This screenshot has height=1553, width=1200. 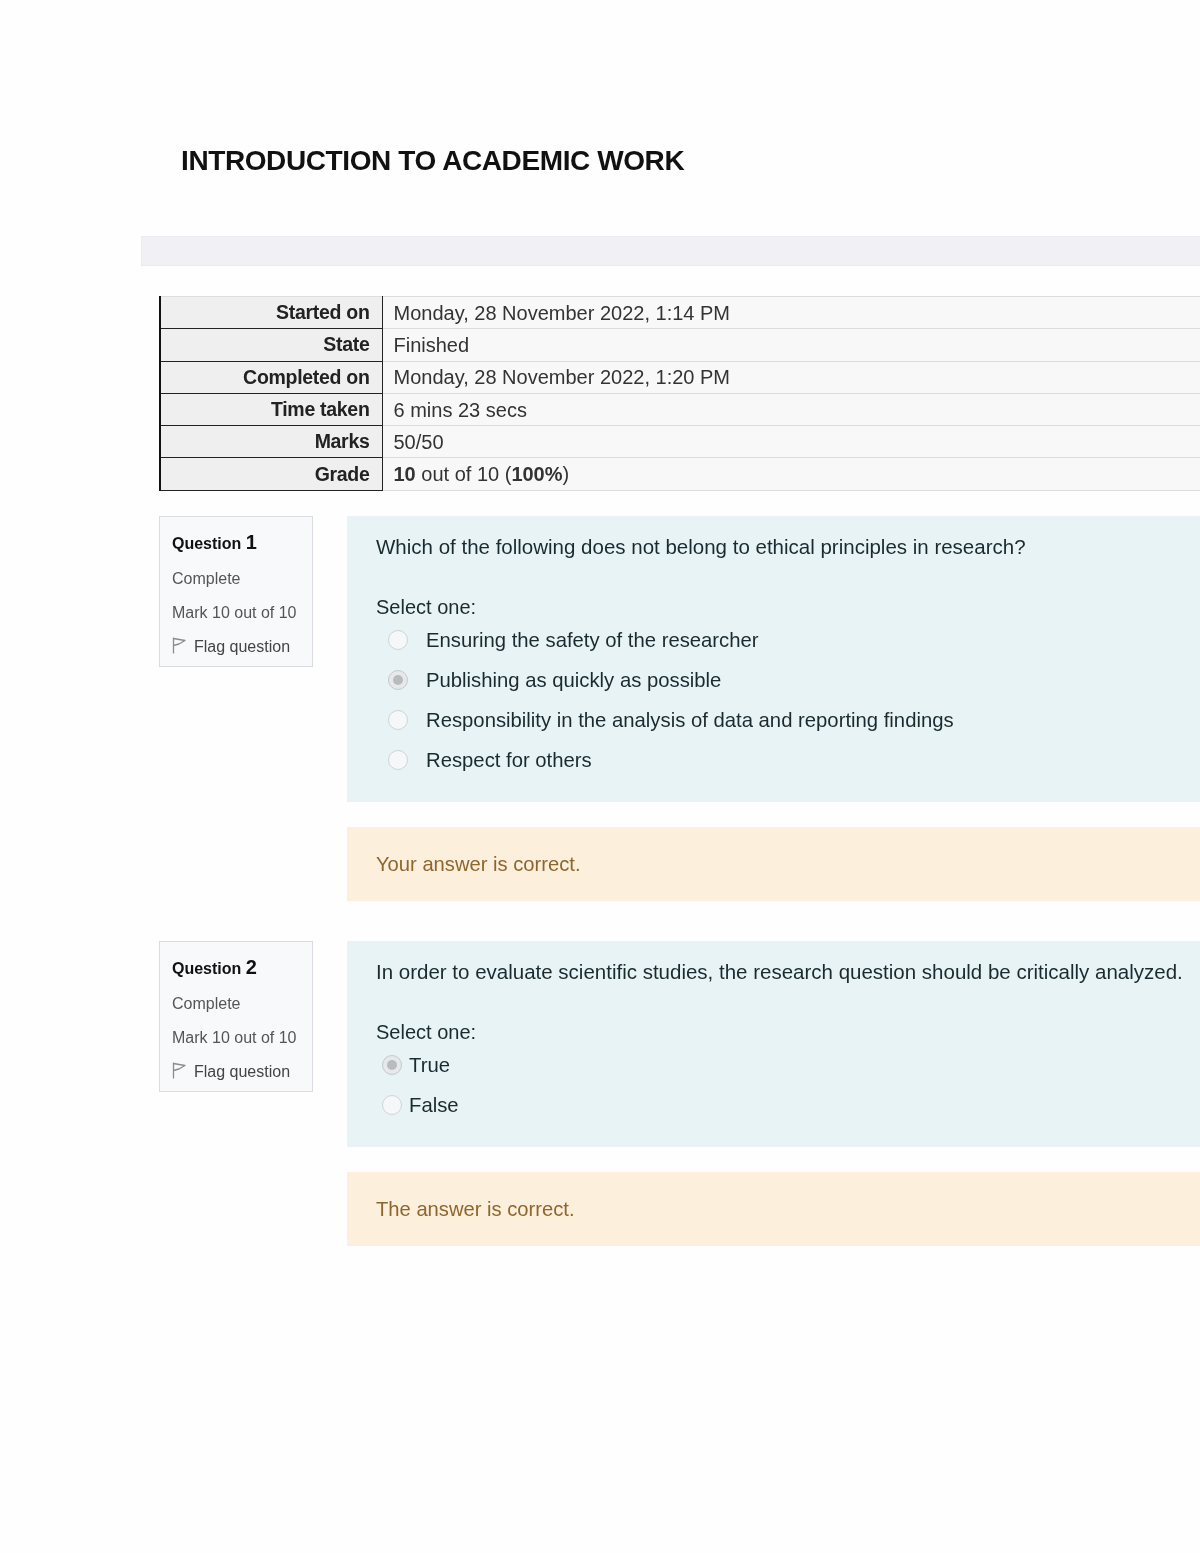 What do you see at coordinates (271, 312) in the screenshot?
I see `header-cell: Started on` at bounding box center [271, 312].